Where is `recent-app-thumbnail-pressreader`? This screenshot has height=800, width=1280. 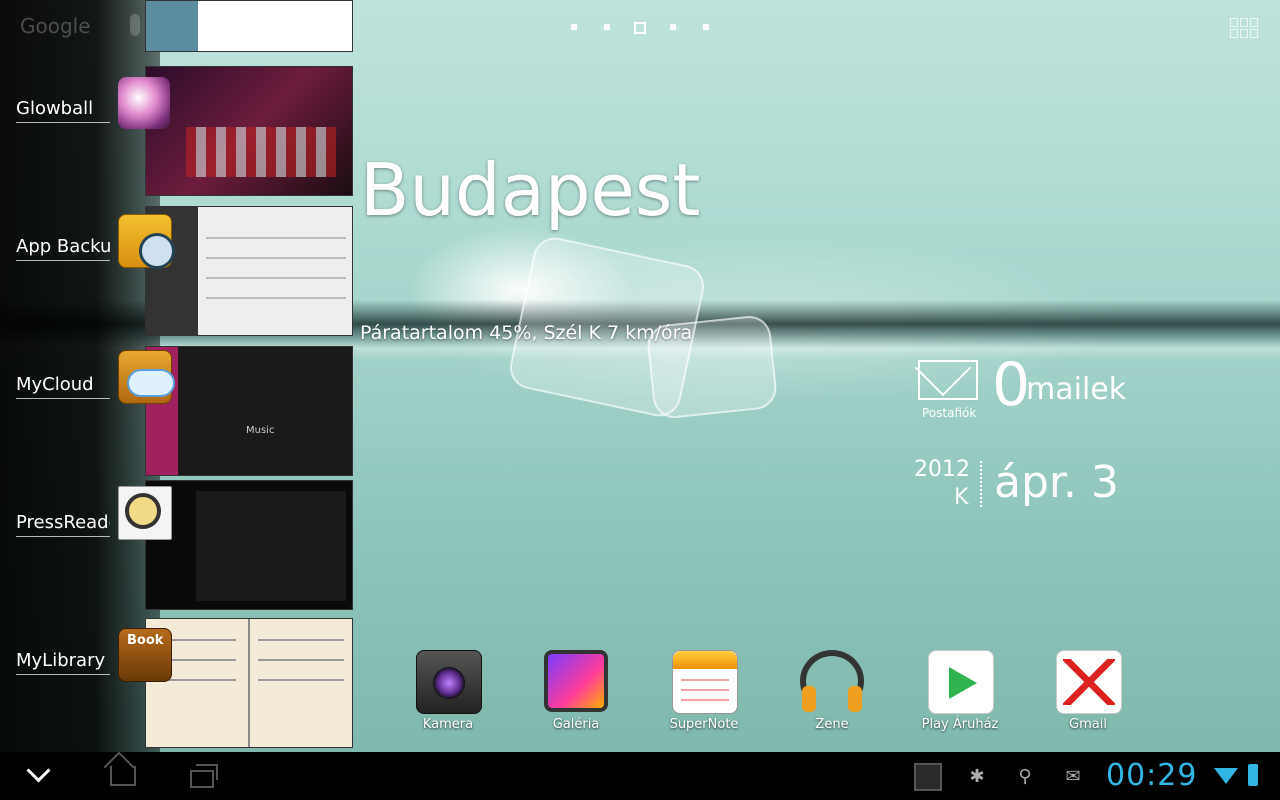
recent-app-thumbnail-pressreader is located at coordinates (249, 545).